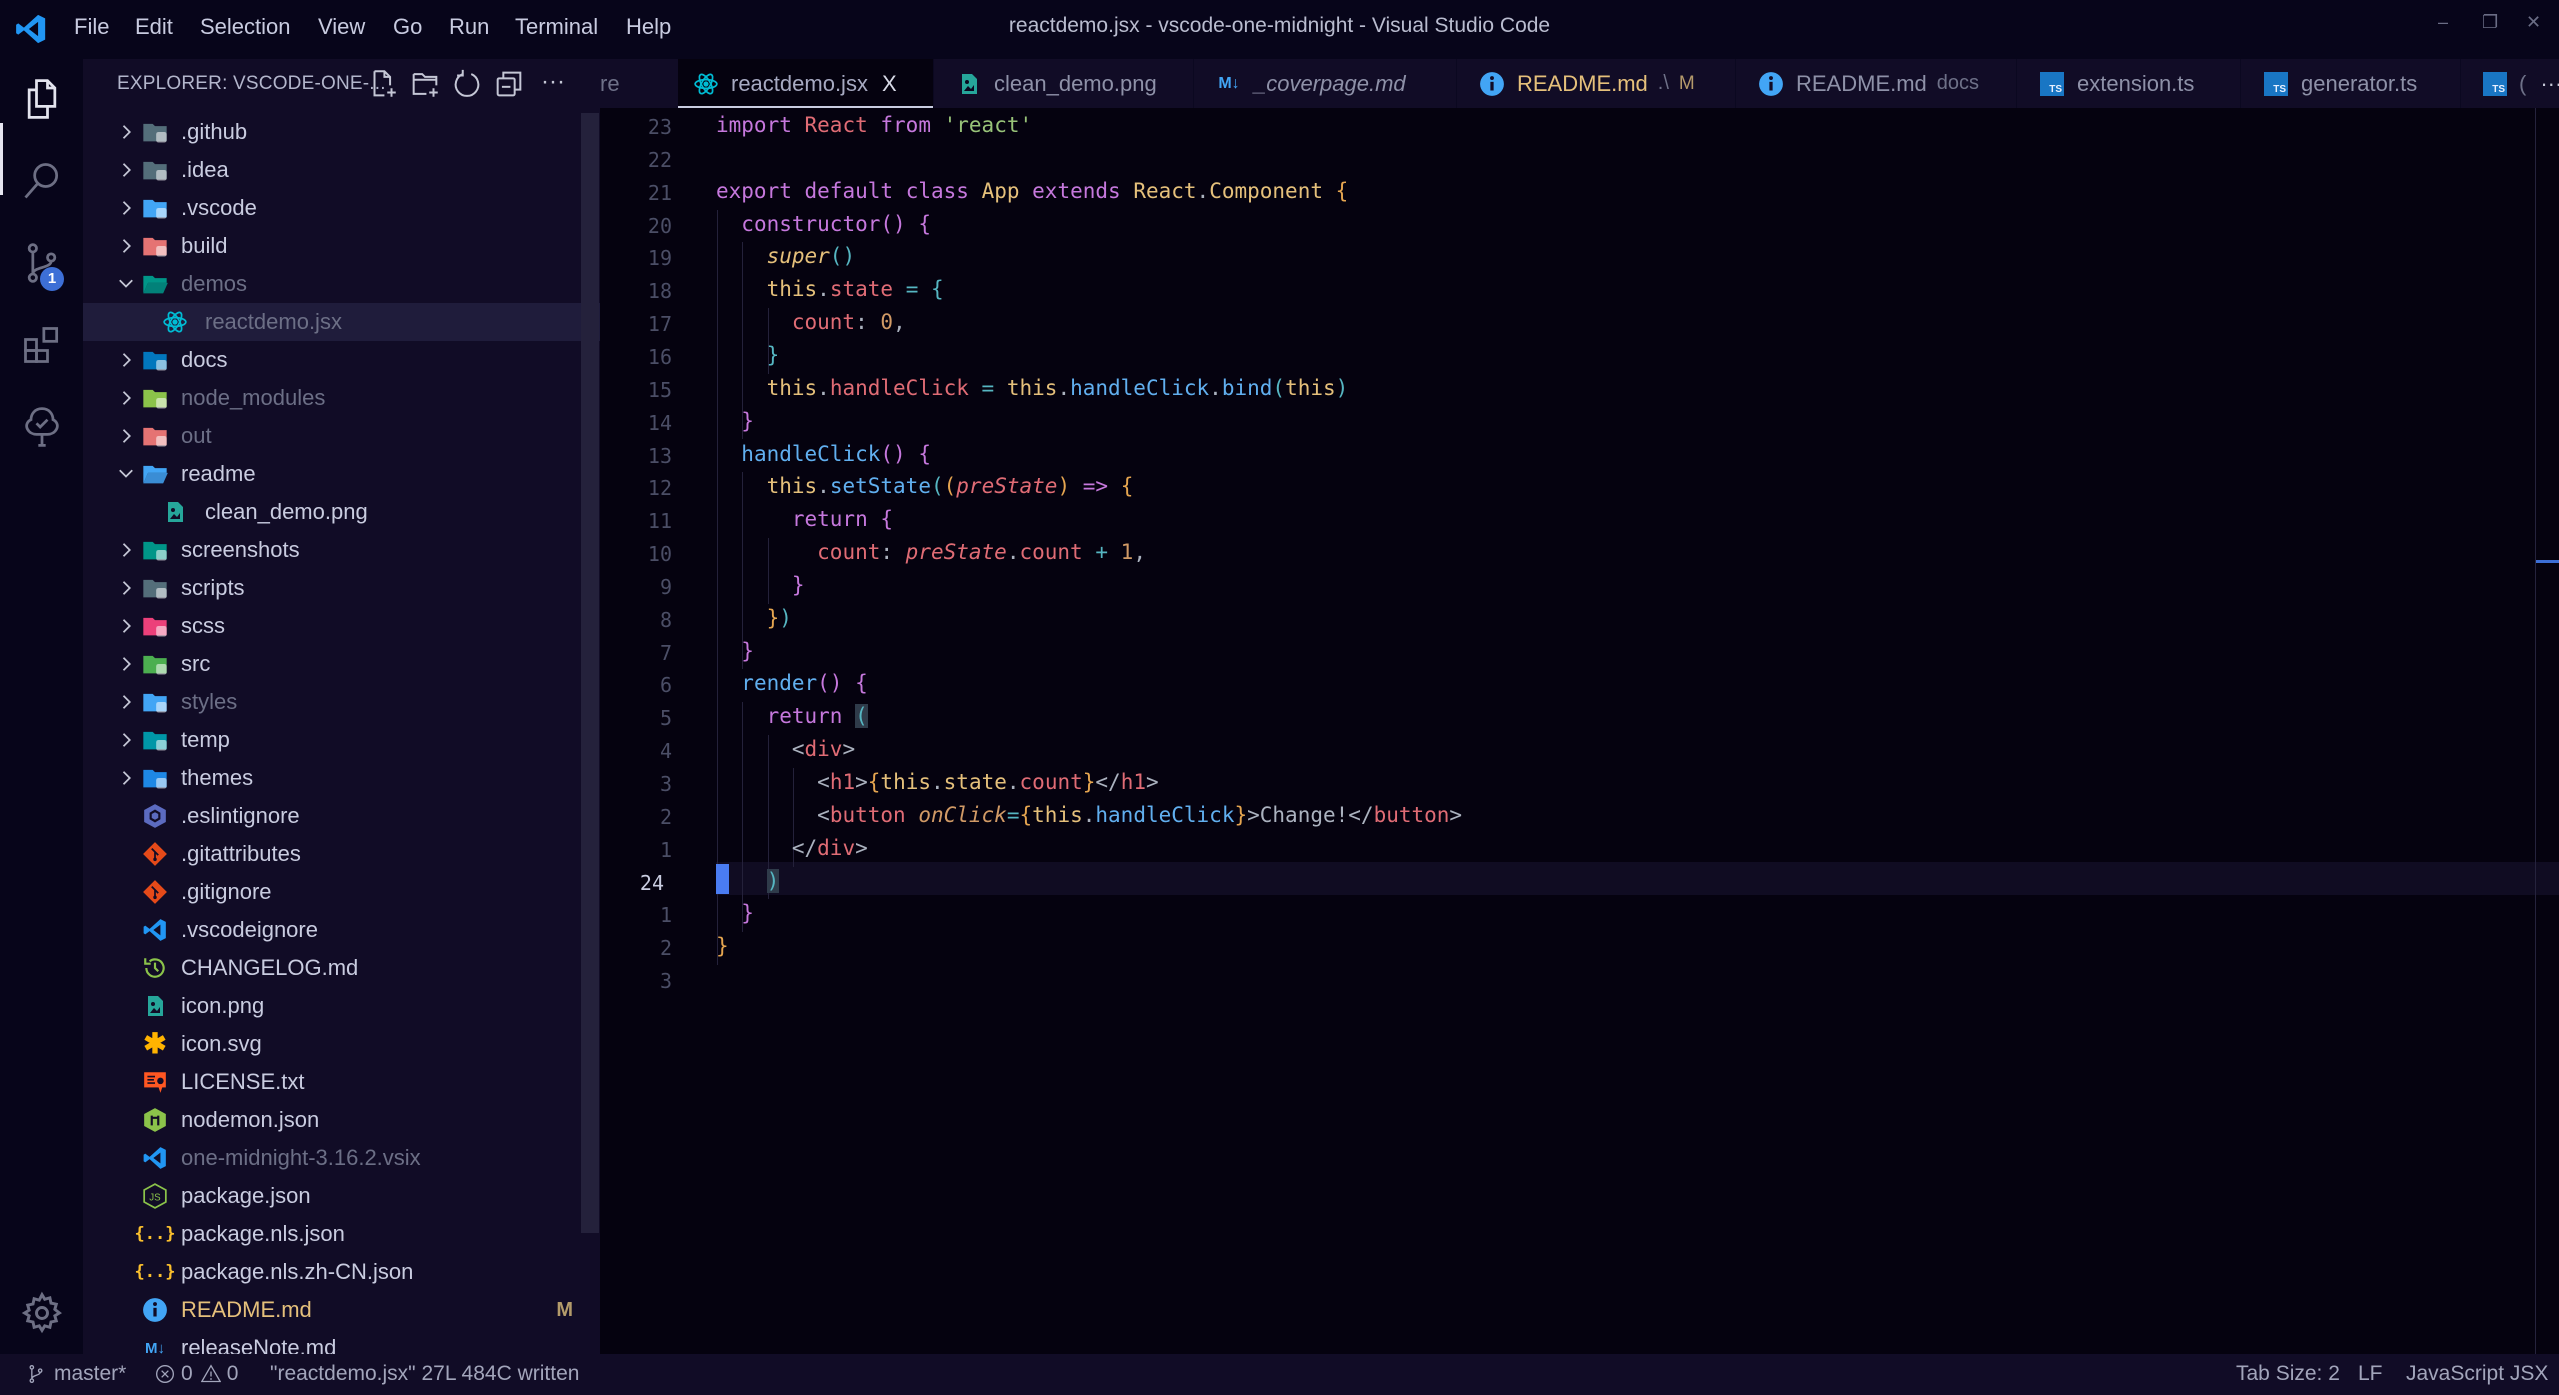 Image resolution: width=2559 pixels, height=1395 pixels. Describe the element at coordinates (155, 854) in the screenshot. I see `git-icon` at that location.